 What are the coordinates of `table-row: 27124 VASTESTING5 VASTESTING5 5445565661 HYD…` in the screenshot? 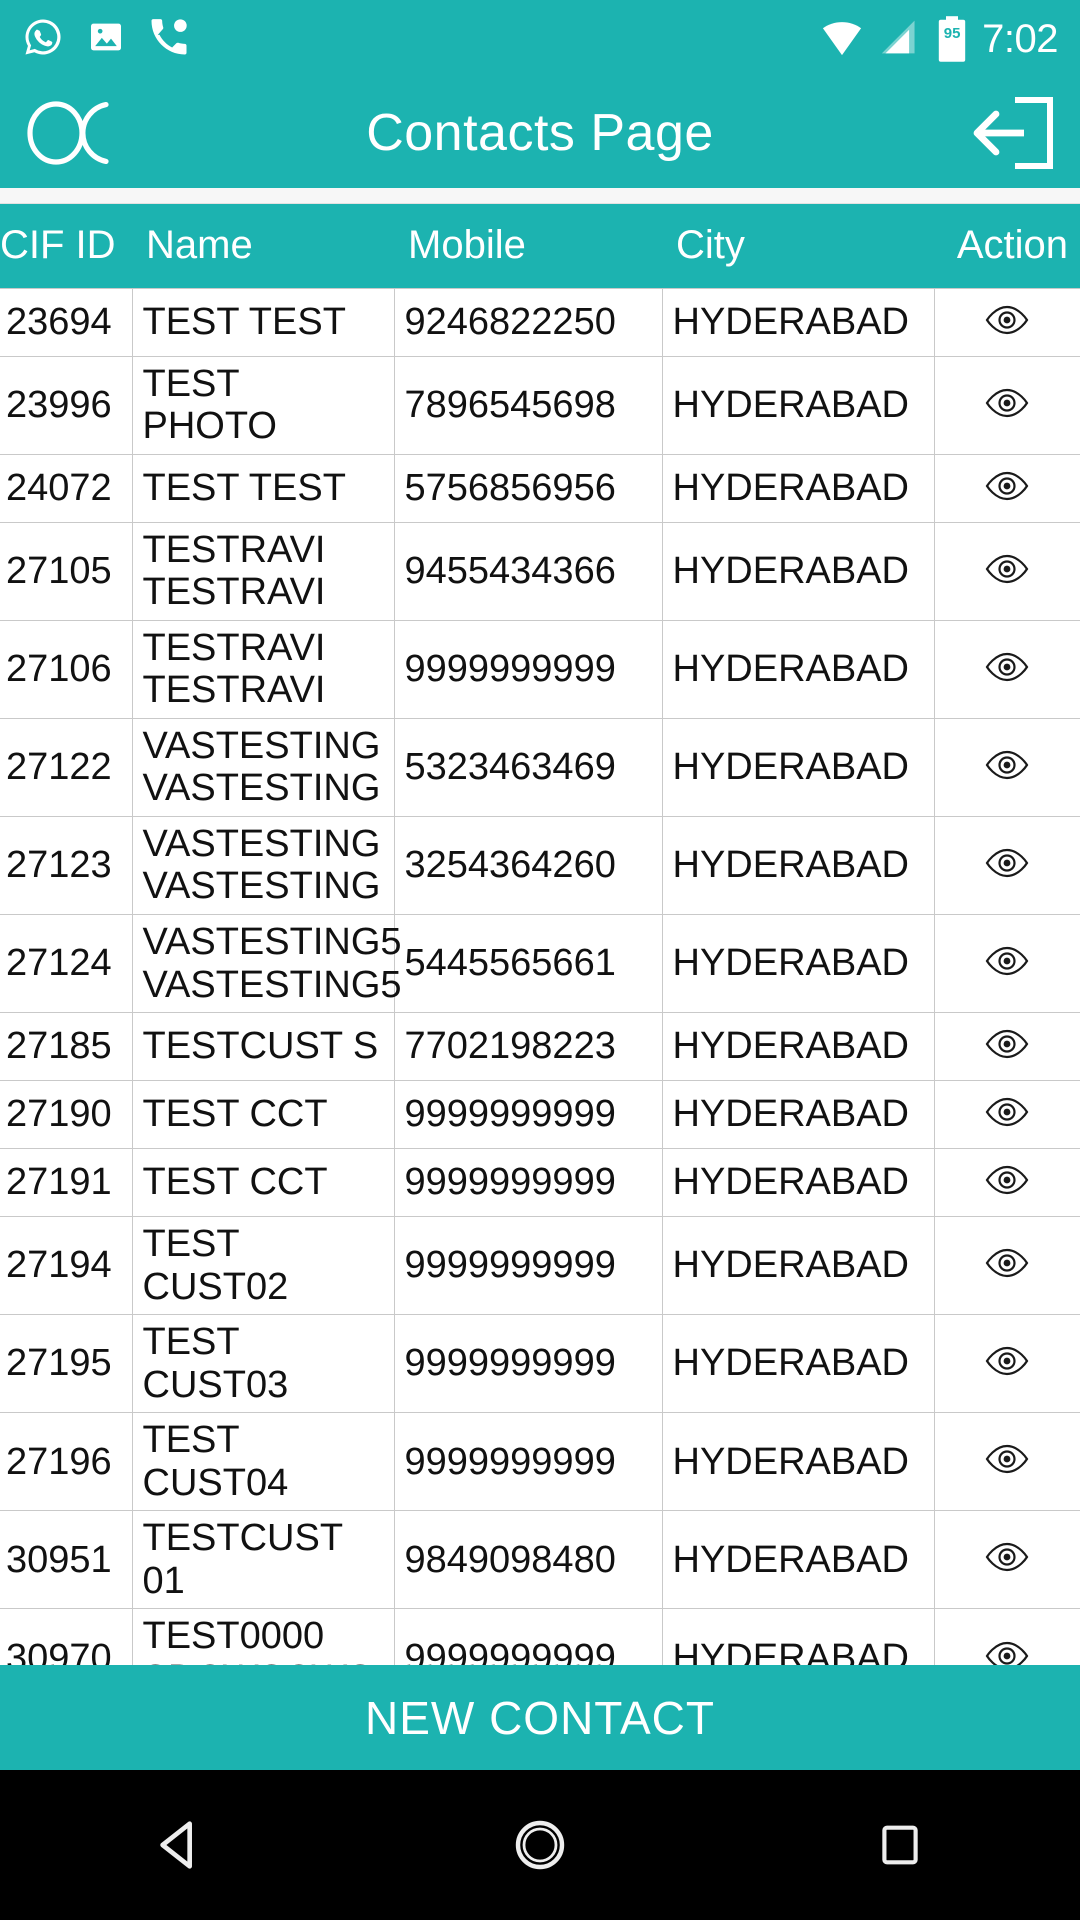 It's located at (540, 963).